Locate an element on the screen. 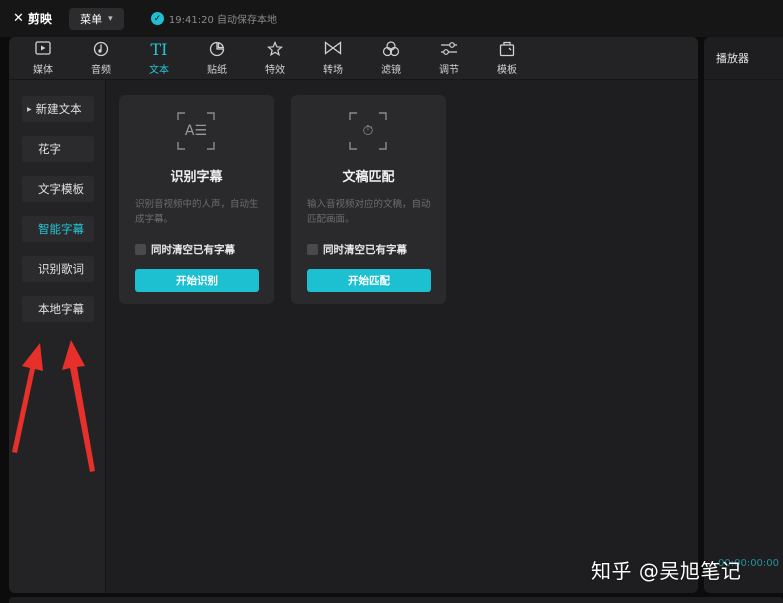 The height and width of the screenshot is (603, 783). start-match-button: 开始匹配 is located at coordinates (369, 280).